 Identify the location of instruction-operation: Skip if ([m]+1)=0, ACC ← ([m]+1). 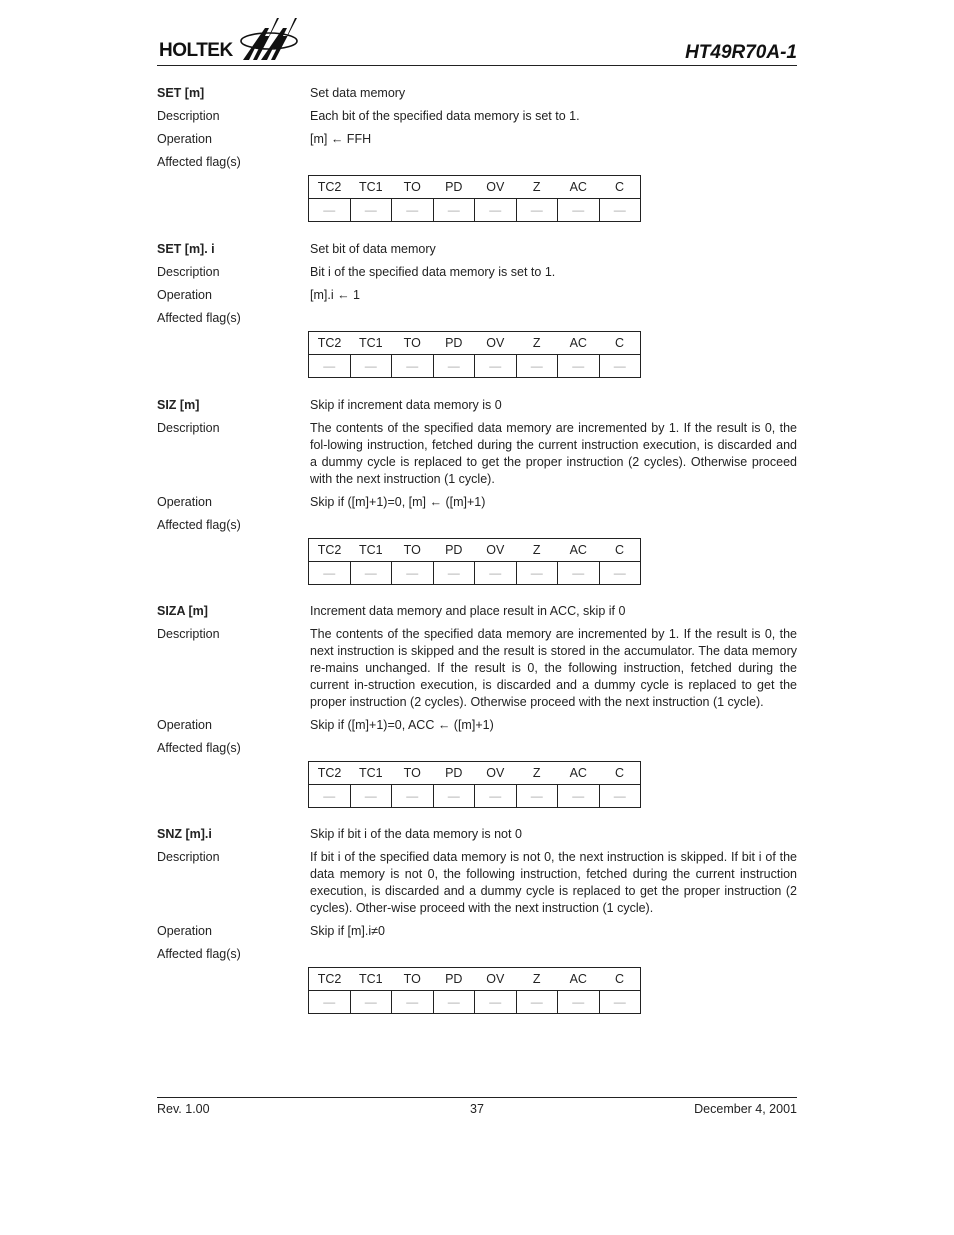
(402, 725).